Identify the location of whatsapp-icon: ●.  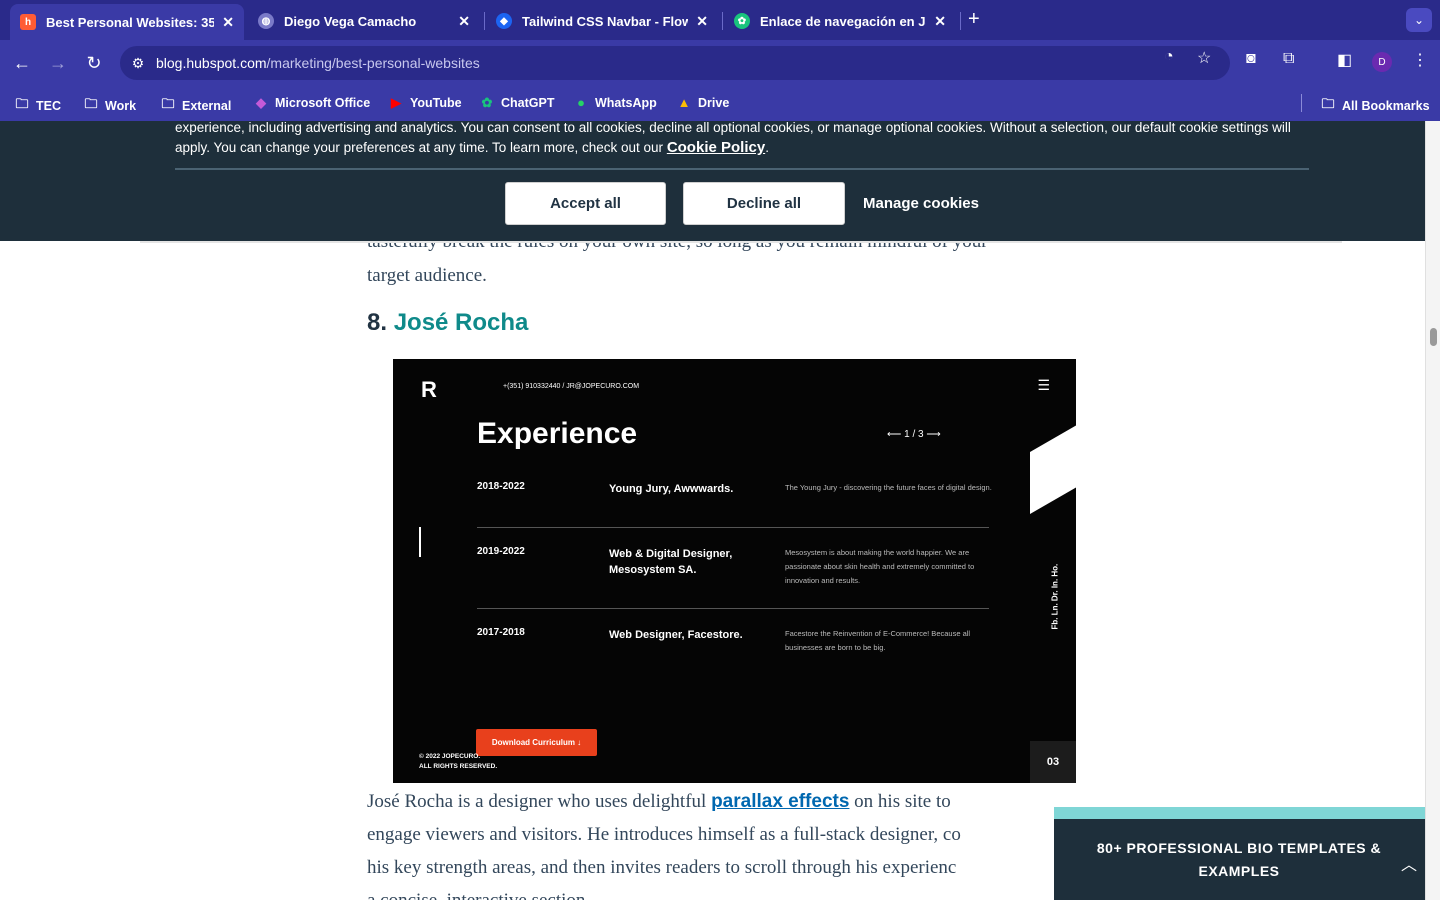
(581, 102).